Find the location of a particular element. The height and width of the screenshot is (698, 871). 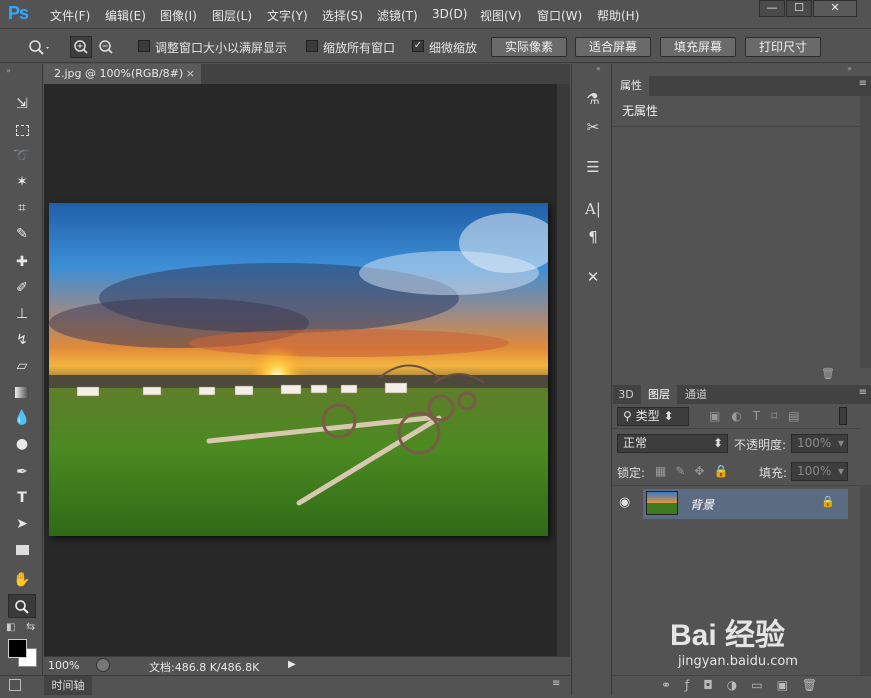

document-tab-bar: 2.jpg @ 100%(RGB/8#) × is located at coordinates (307, 74).